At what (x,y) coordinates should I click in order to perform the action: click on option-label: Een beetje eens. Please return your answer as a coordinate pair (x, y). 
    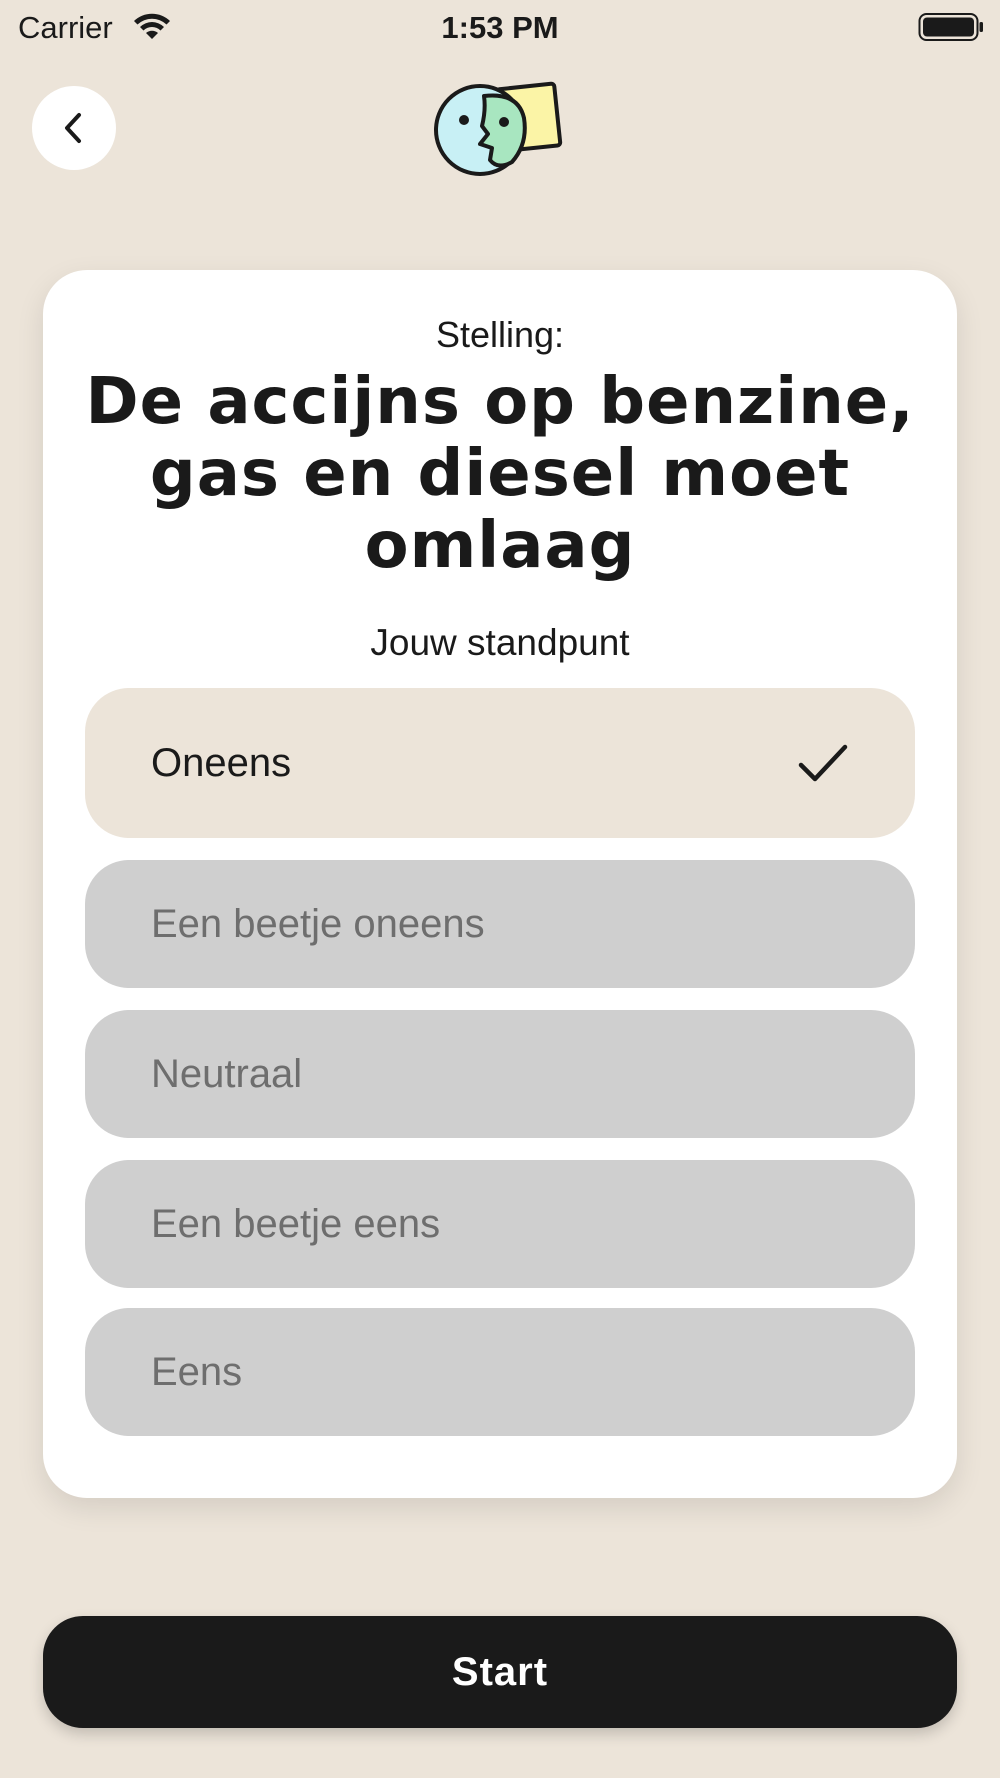
    Looking at the image, I should click on (296, 1223).